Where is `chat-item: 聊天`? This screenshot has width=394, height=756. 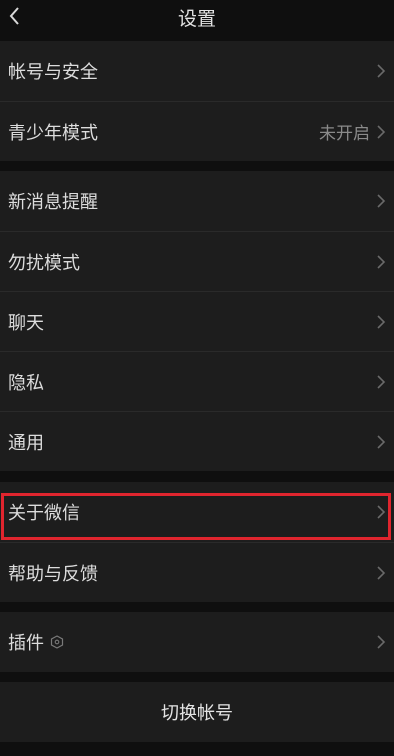 chat-item: 聊天 is located at coordinates (197, 321).